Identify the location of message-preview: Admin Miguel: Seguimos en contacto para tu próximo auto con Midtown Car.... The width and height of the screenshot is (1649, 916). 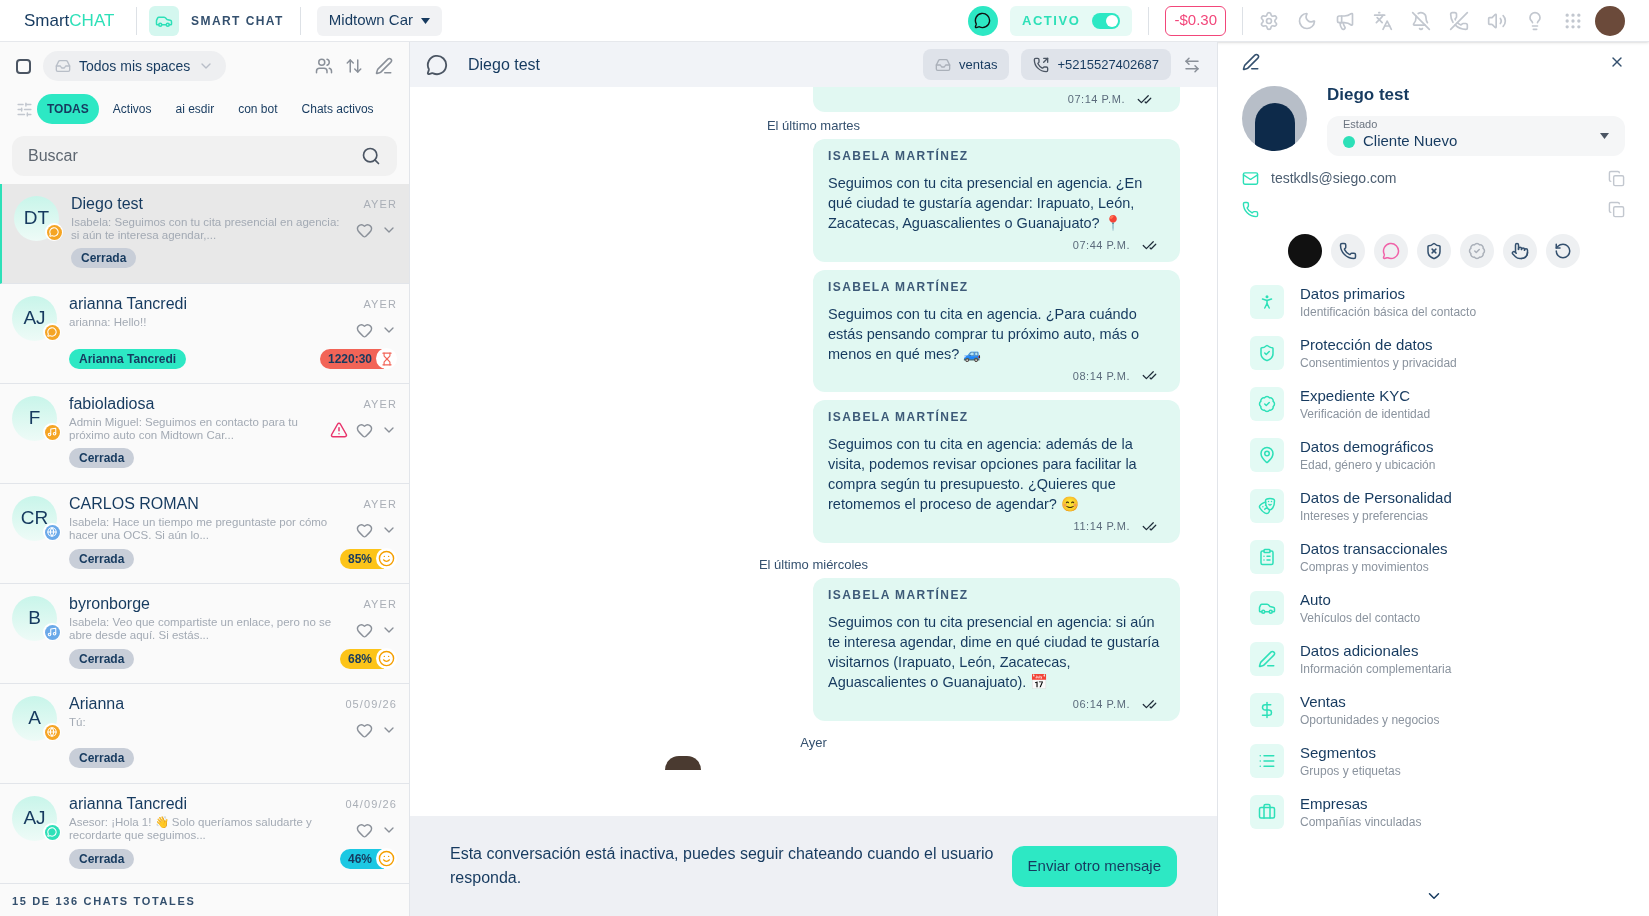
(184, 429).